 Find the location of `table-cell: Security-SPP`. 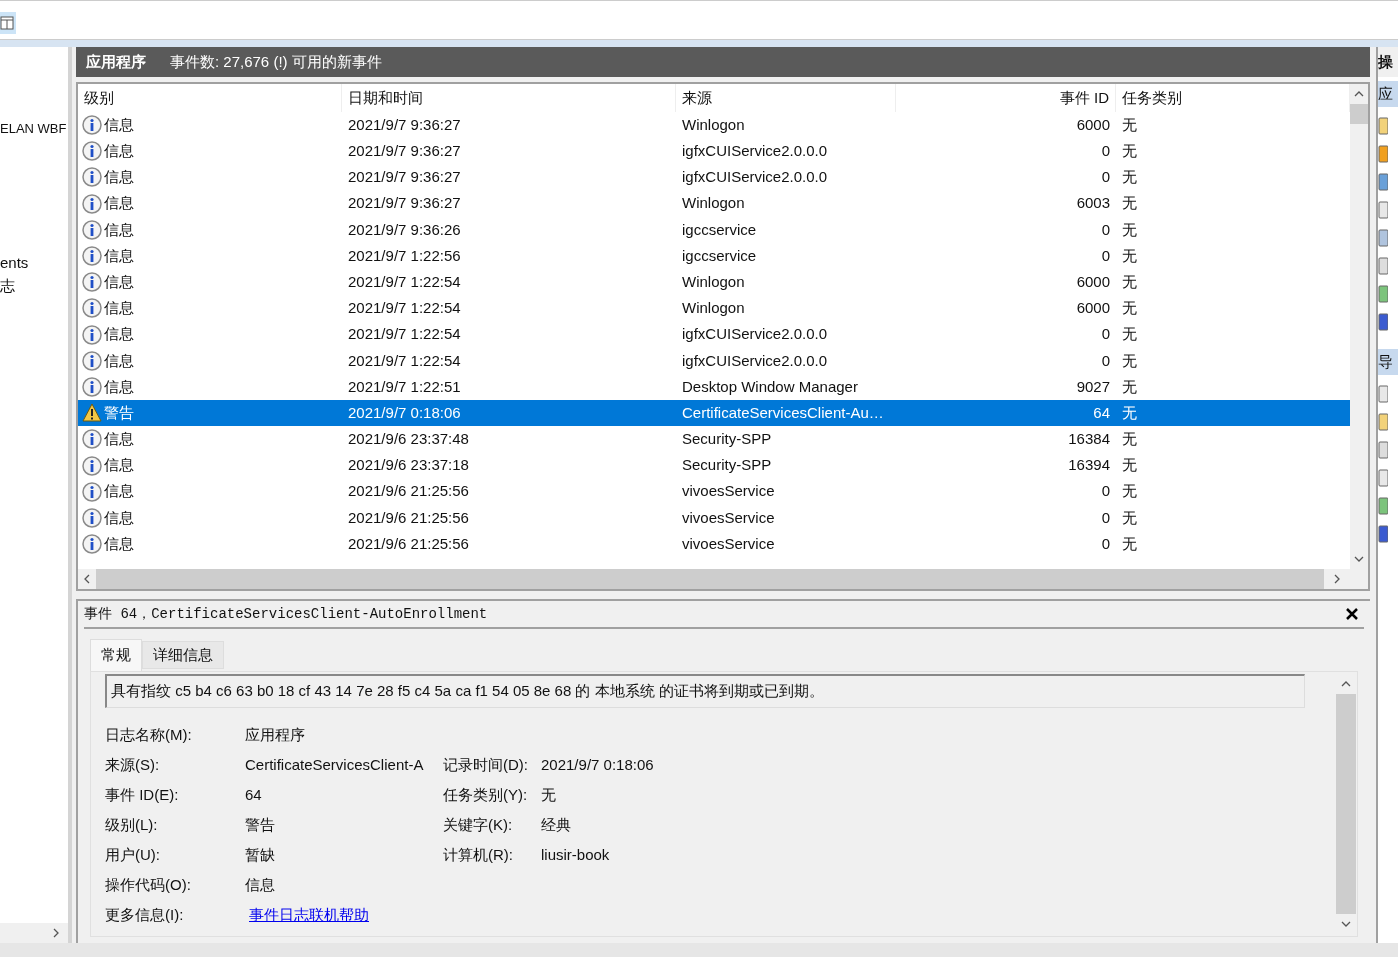

table-cell: Security-SPP is located at coordinates (727, 465).